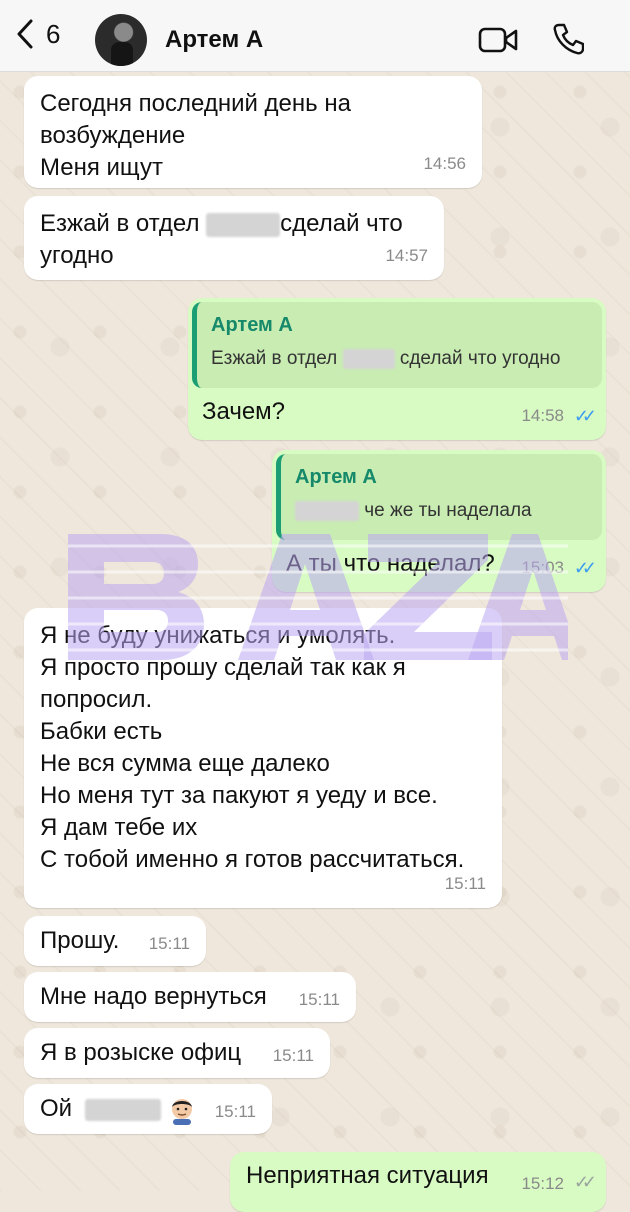  Describe the element at coordinates (218, 635) in the screenshot. I see `message-line: Я не буду унижаться и умолять.` at that location.